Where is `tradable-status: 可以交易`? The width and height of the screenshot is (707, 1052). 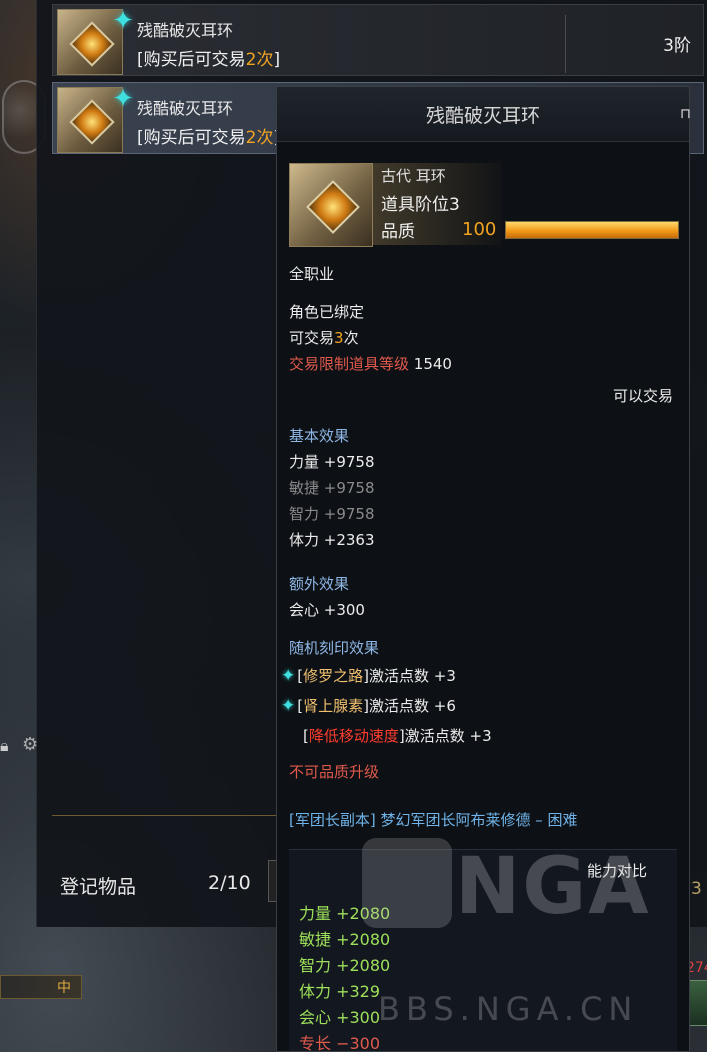
tradable-status: 可以交易 is located at coordinates (642, 396).